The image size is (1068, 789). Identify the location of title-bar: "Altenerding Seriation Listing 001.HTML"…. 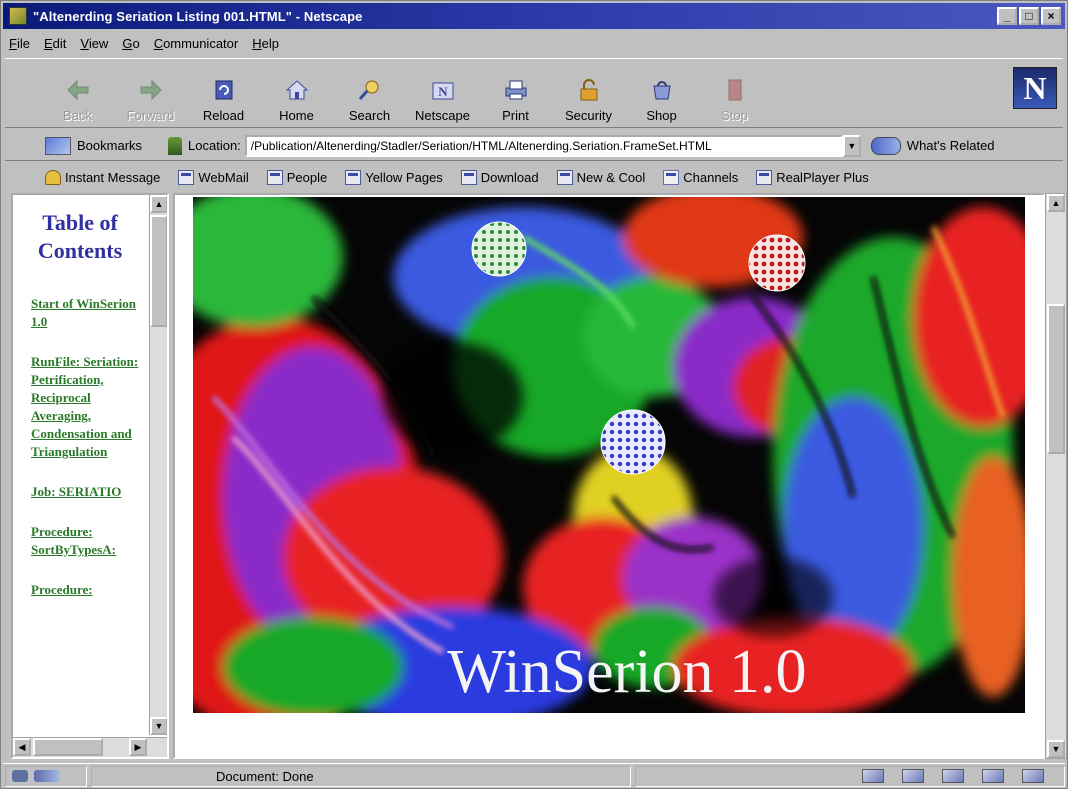
(534, 16).